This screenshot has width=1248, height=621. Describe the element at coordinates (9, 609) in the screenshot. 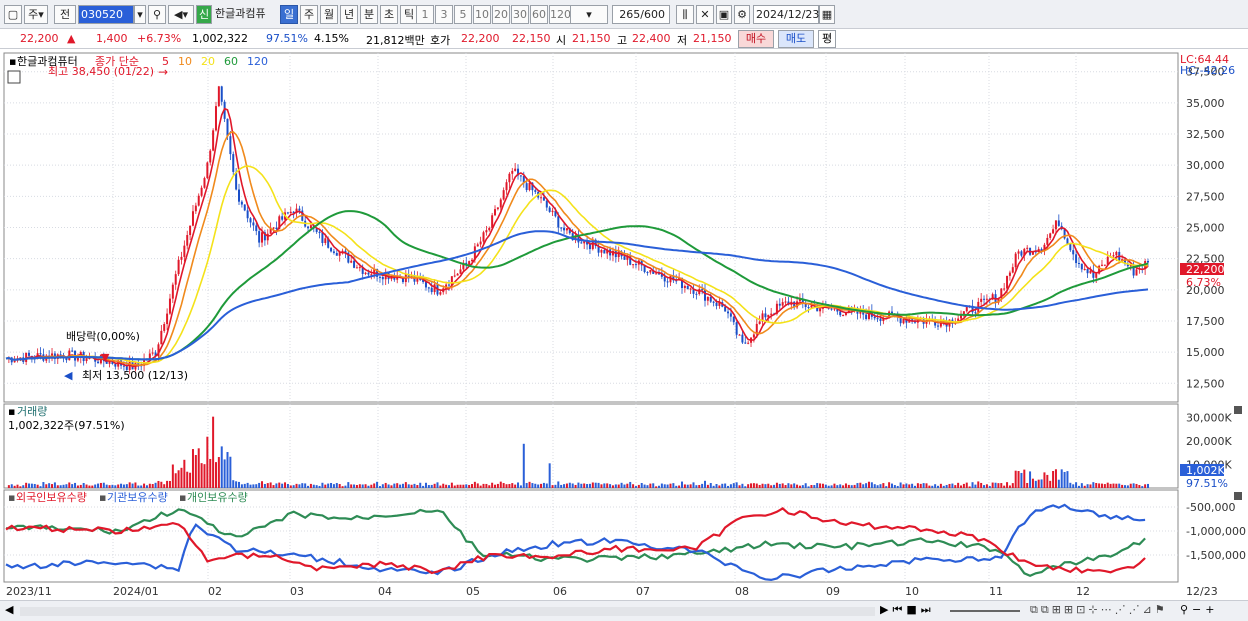

I see `scroll-left-icon: ◀` at that location.